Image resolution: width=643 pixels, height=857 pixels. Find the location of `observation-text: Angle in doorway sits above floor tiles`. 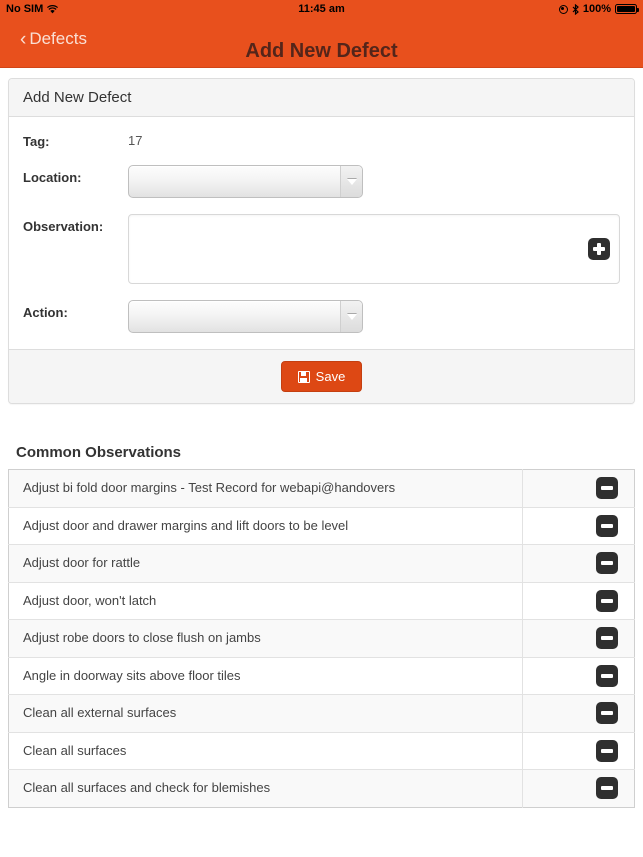

observation-text: Angle in doorway sits above floor tiles is located at coordinates (132, 675).